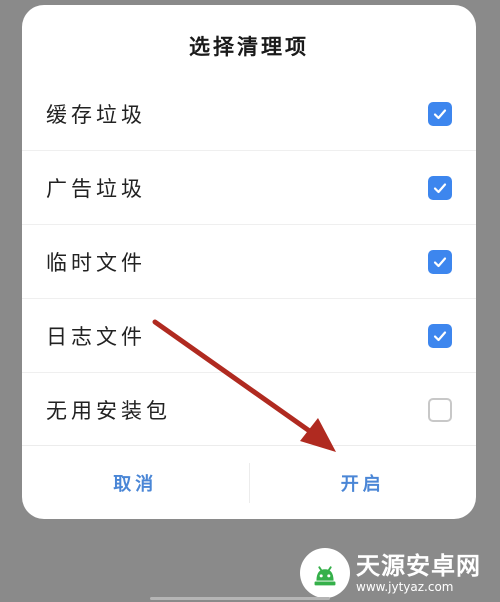  I want to click on dialog-button-bar: 取消 开启, so click(249, 482).